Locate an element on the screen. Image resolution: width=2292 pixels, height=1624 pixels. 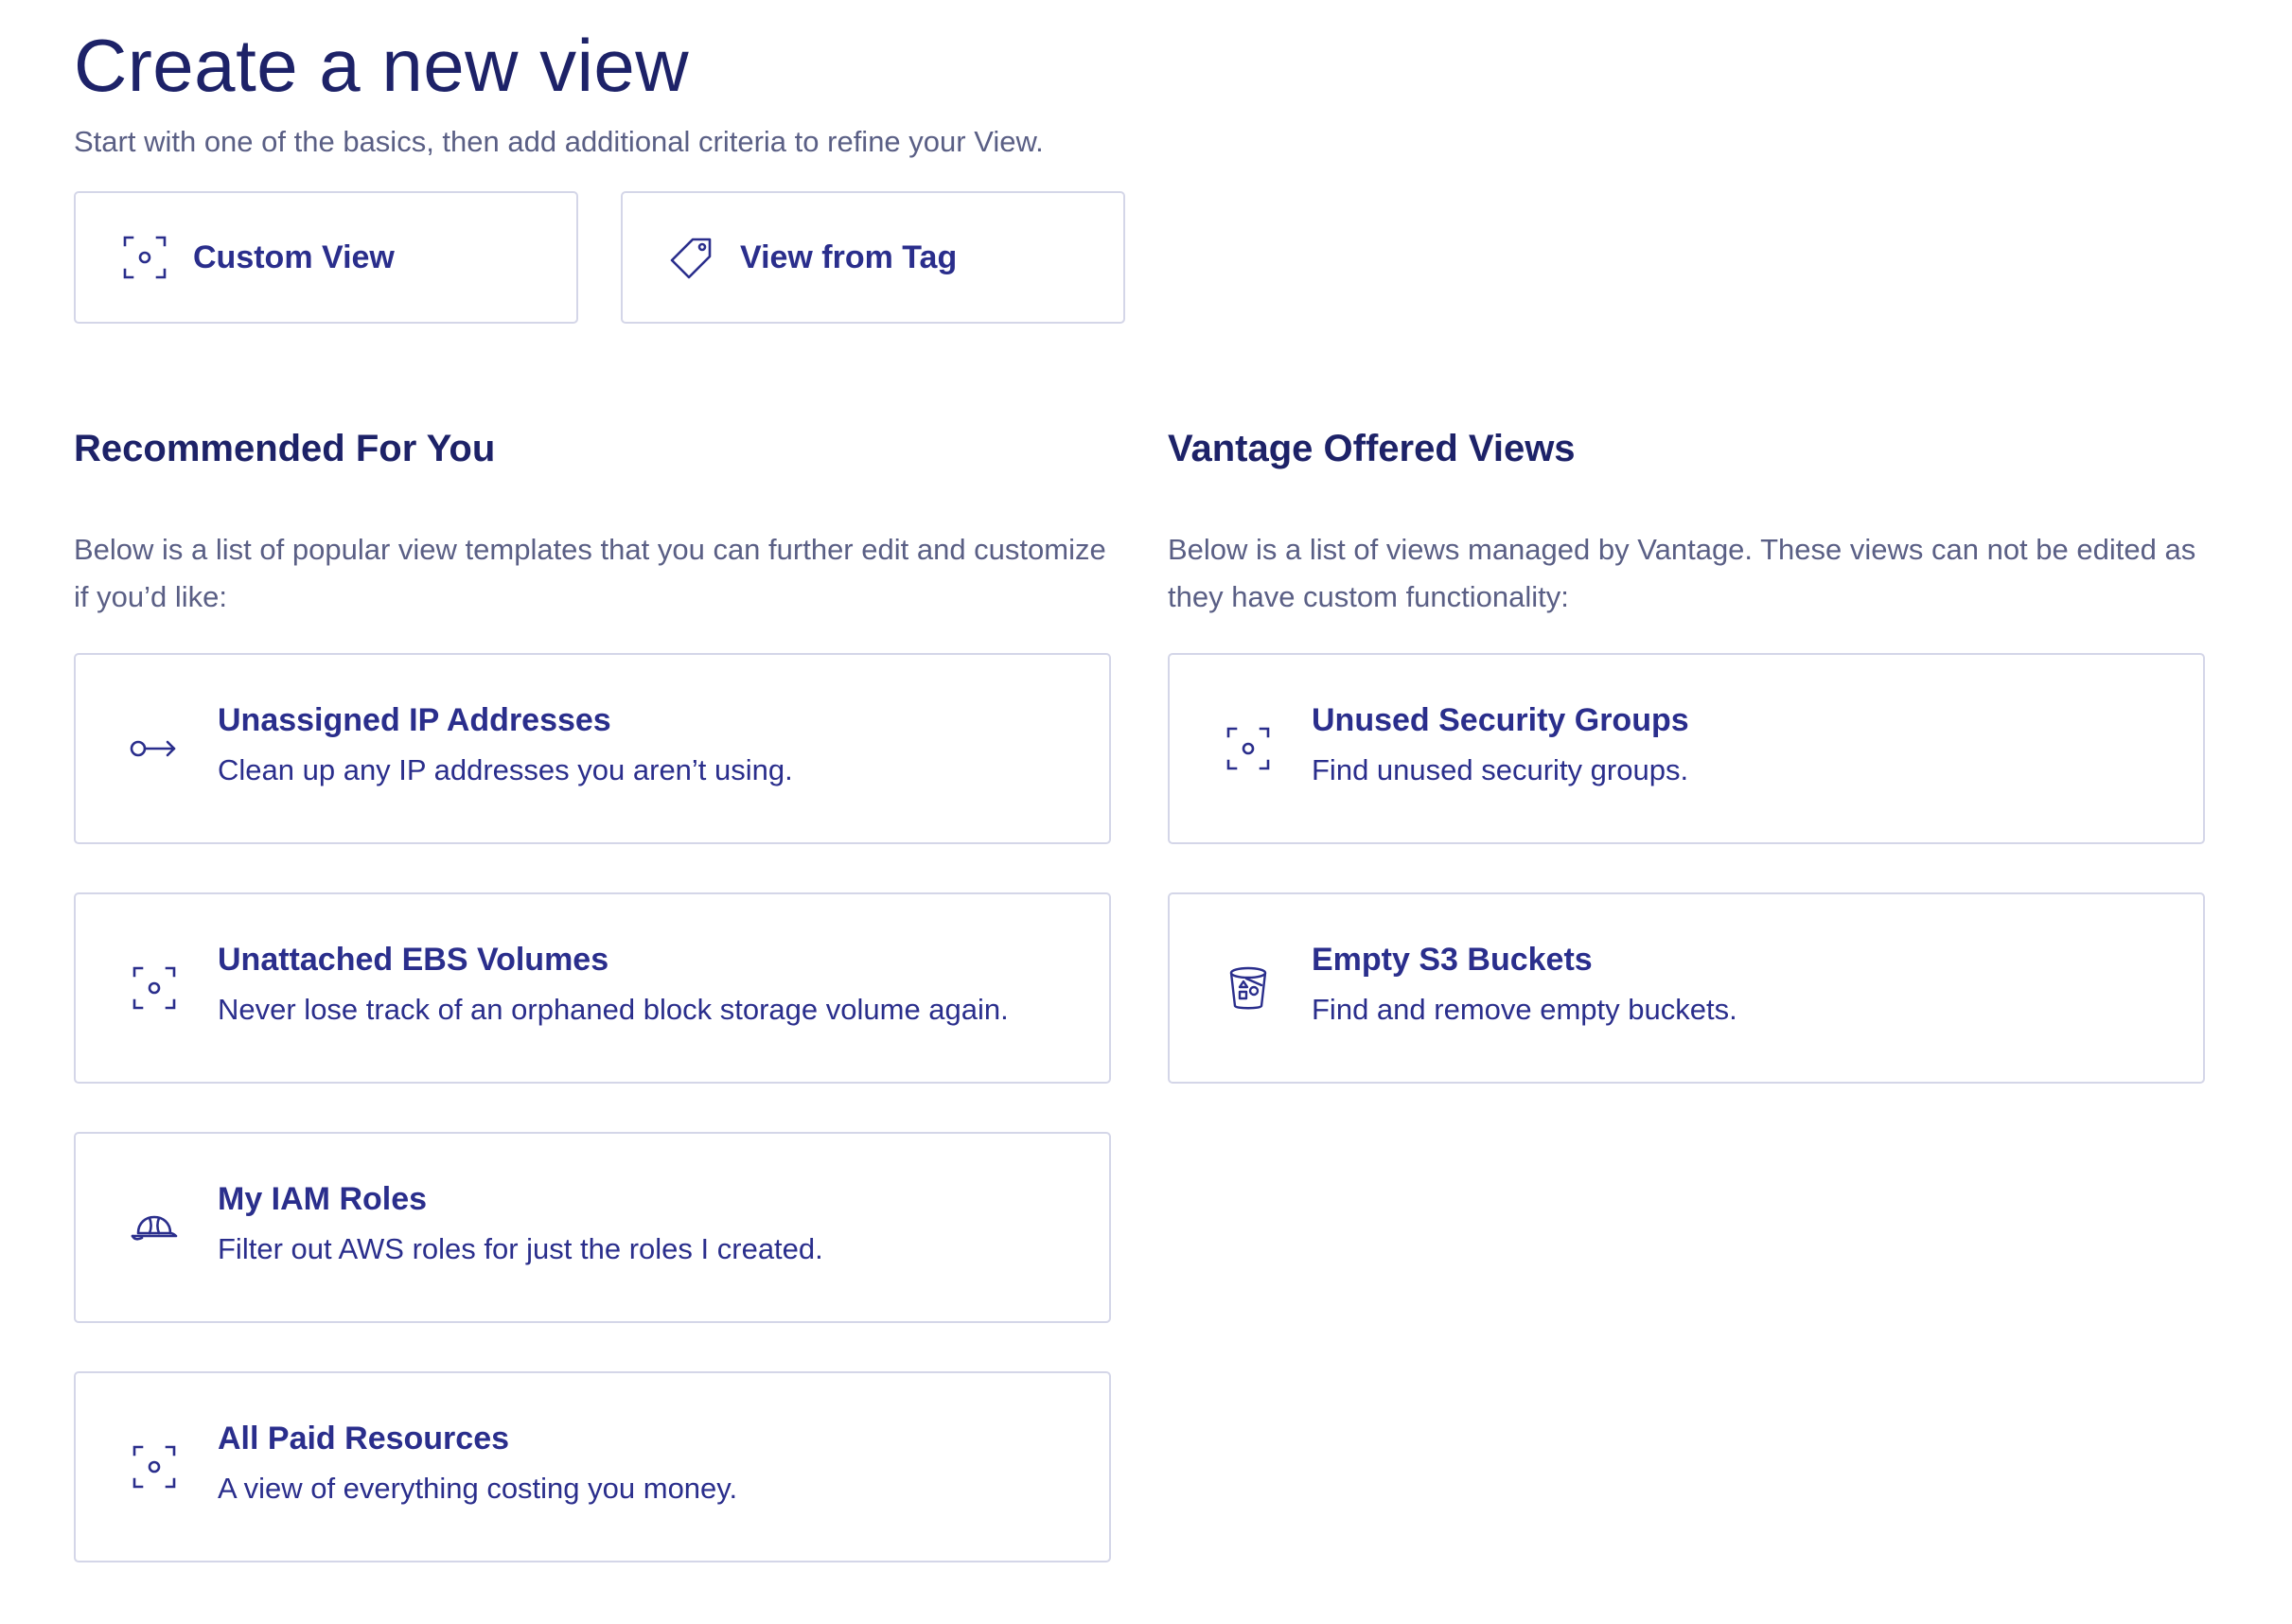
key-arrow-icon is located at coordinates (154, 749).